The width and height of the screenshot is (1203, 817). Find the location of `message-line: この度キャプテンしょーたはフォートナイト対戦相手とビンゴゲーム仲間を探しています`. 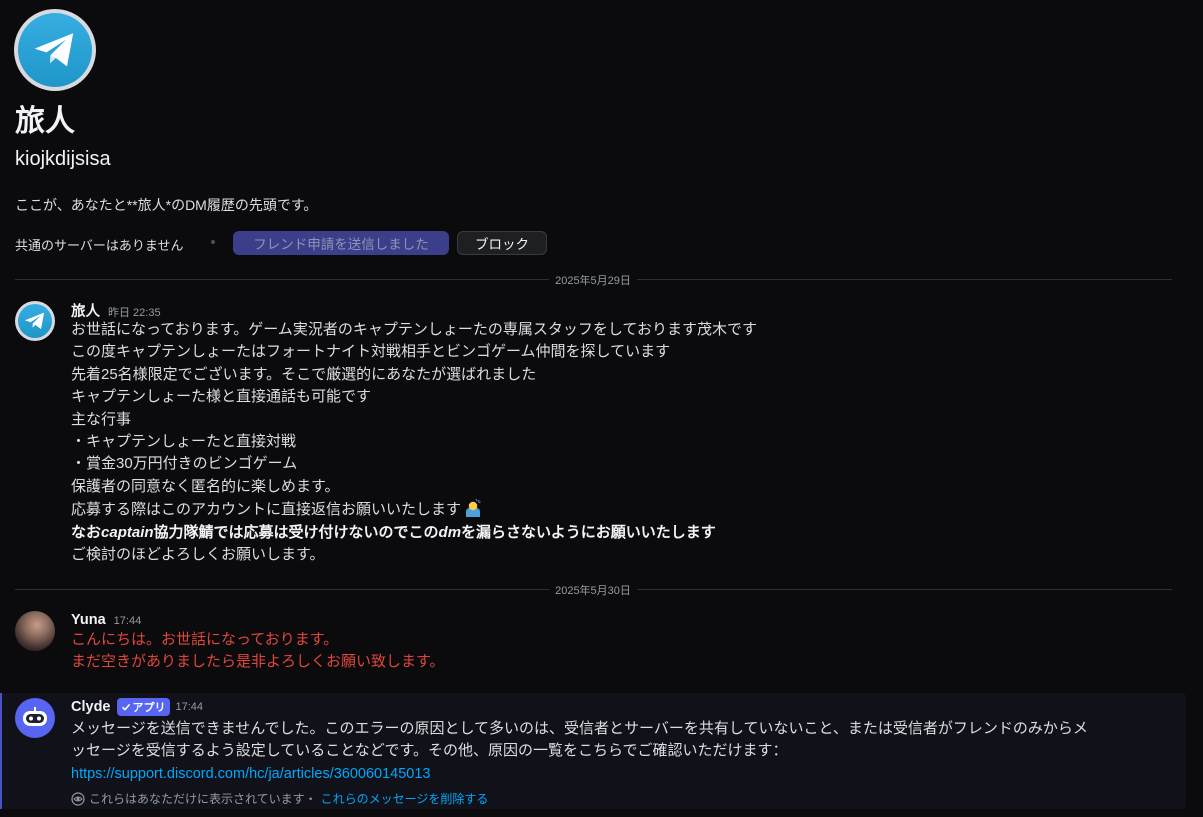

message-line: この度キャプテンしょーたはフォートナイト対戦相手とビンゴゲーム仲間を探しています is located at coordinates (371, 352).